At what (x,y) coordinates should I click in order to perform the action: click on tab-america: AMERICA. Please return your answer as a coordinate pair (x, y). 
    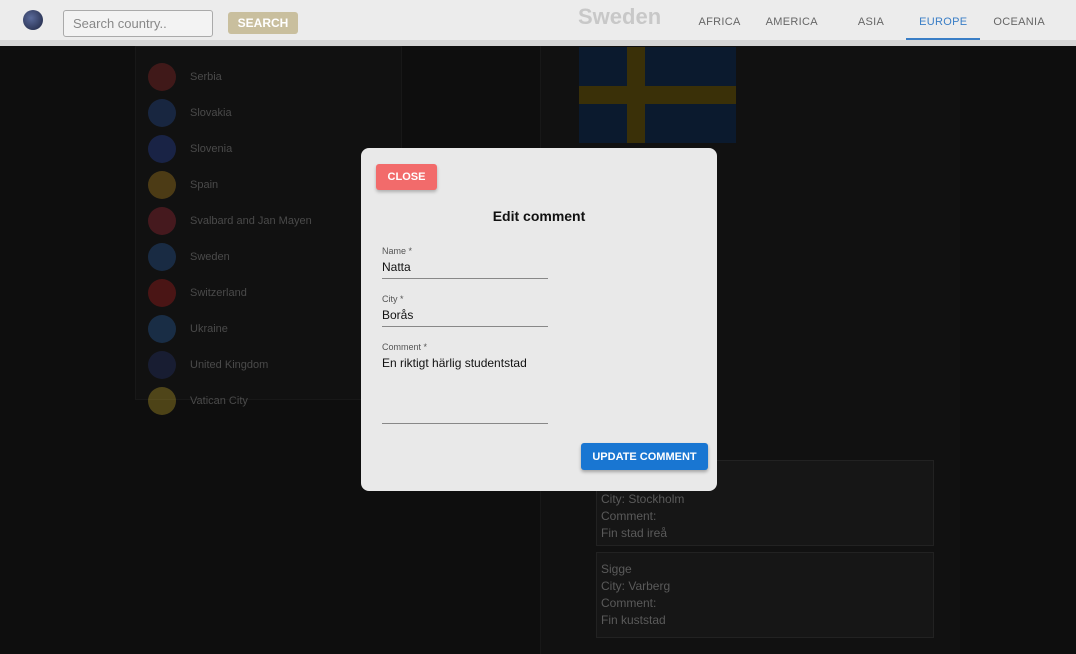
    Looking at the image, I should click on (795, 20).